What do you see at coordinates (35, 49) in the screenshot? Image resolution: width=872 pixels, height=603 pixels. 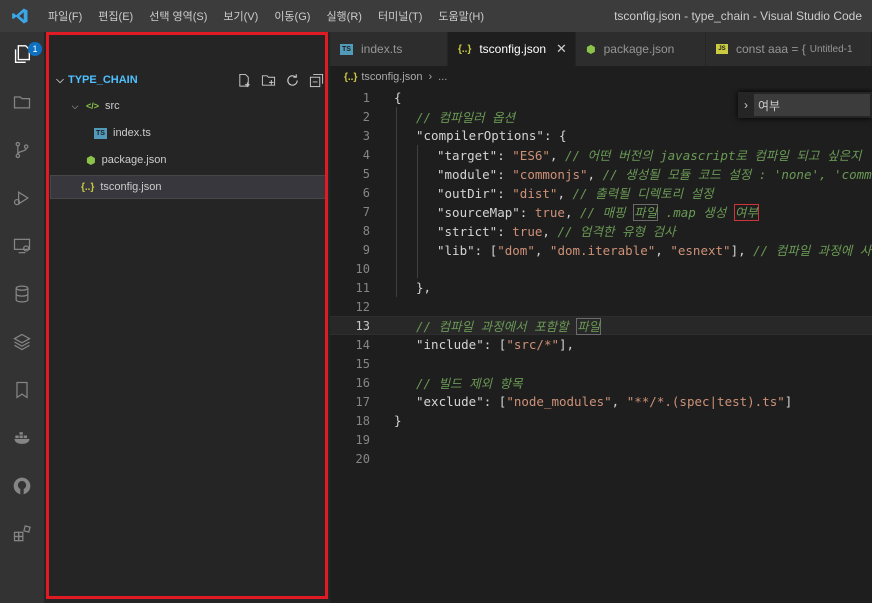 I see `explorer-badge: 1` at bounding box center [35, 49].